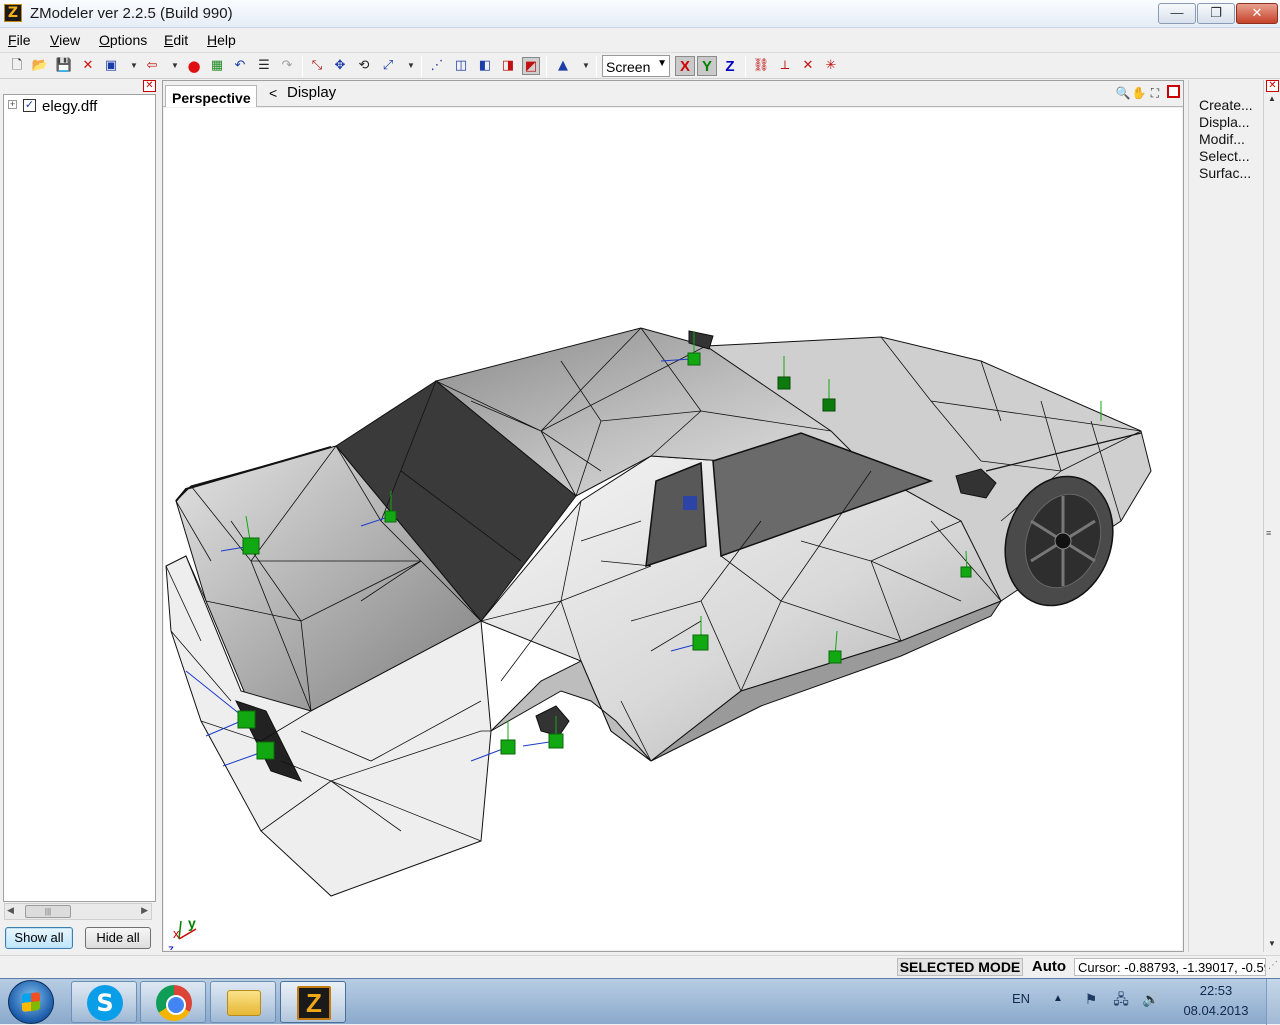  Describe the element at coordinates (79, 498) in the screenshot. I see `object-tree: + ✓ elegy.dff` at that location.